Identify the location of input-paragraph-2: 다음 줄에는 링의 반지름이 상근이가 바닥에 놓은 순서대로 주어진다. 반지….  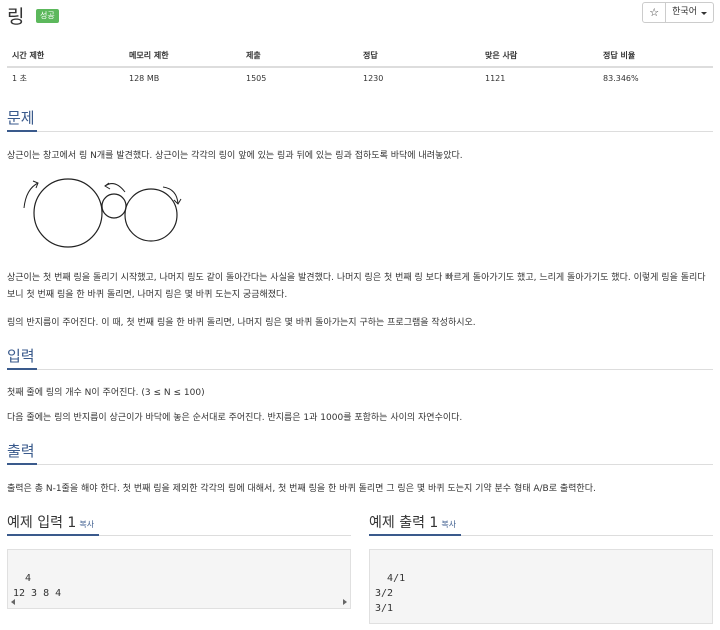
(235, 418).